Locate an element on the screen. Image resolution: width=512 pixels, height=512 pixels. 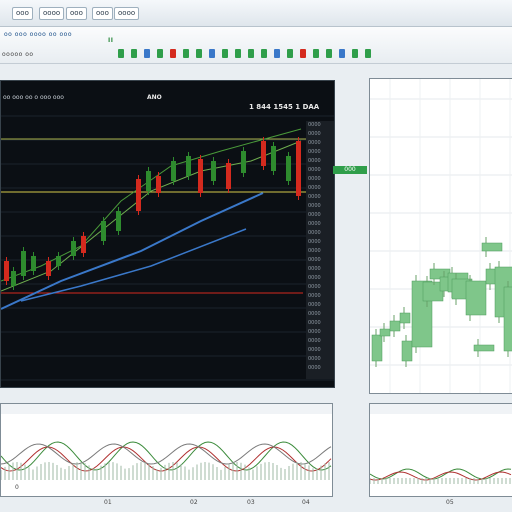
top-menubar: ooo oooo ooo ooo oooo is located at coordinates (256, 13).